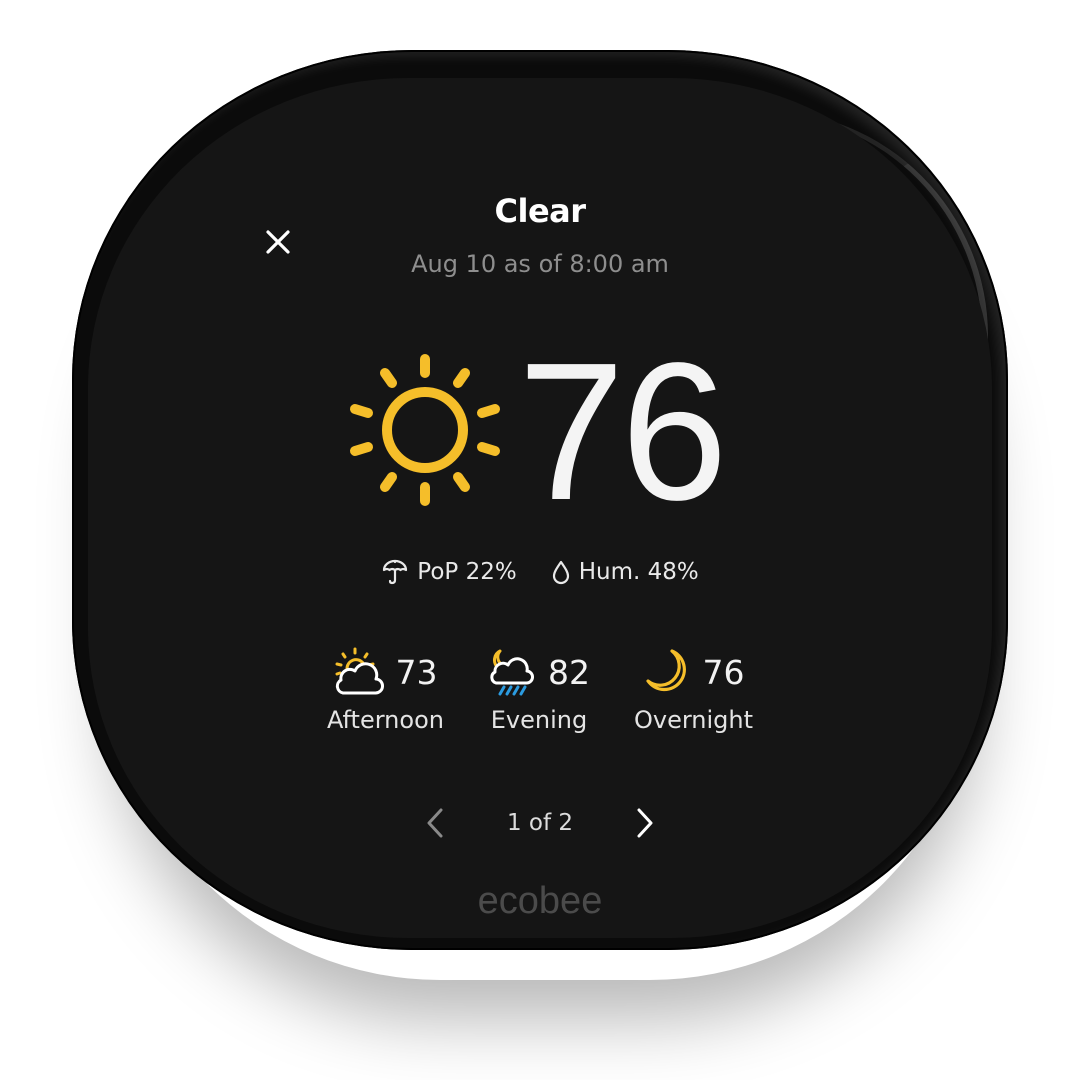 The image size is (1080, 1080). I want to click on previous-page-button, so click(435, 823).